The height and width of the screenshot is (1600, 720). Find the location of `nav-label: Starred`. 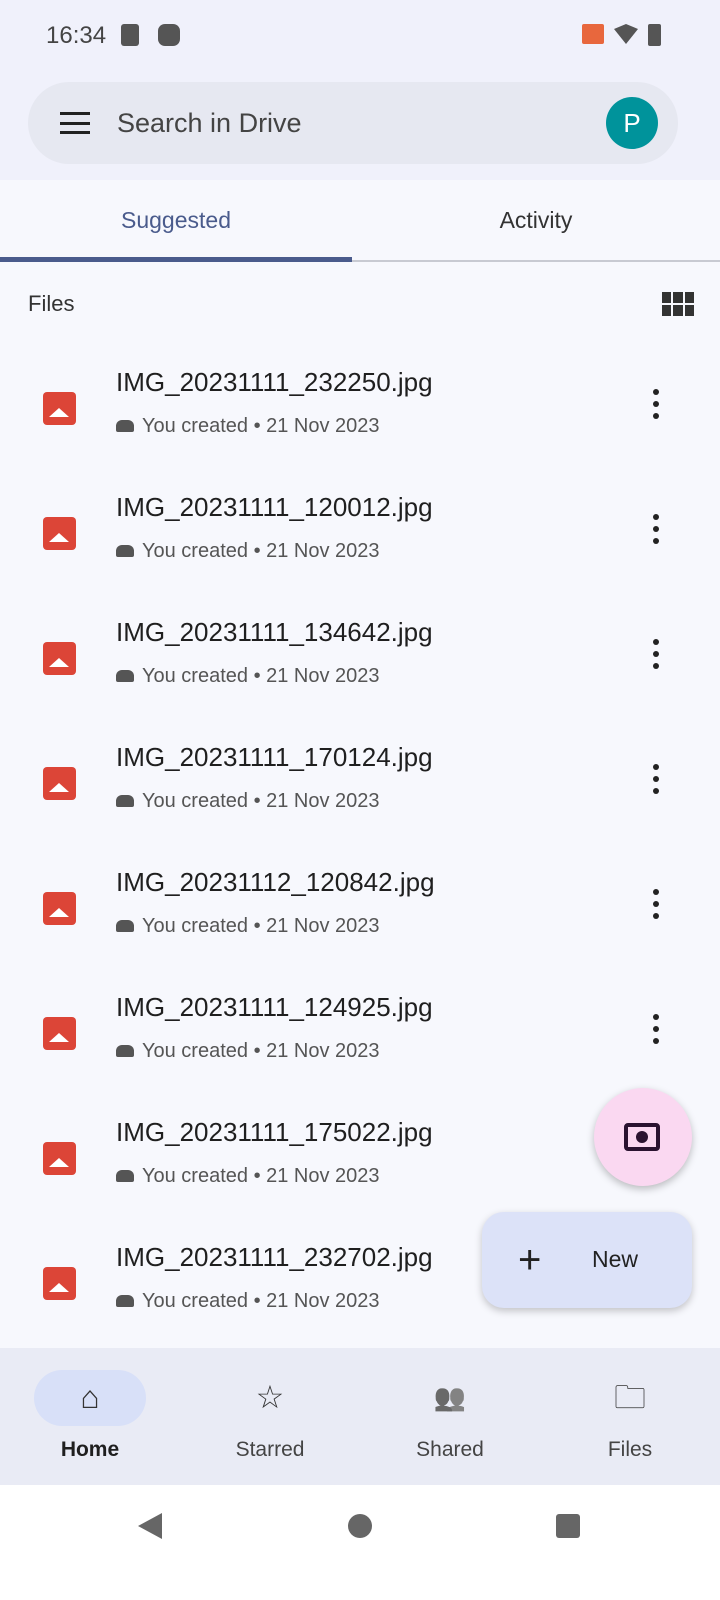

nav-label: Starred is located at coordinates (270, 1449).